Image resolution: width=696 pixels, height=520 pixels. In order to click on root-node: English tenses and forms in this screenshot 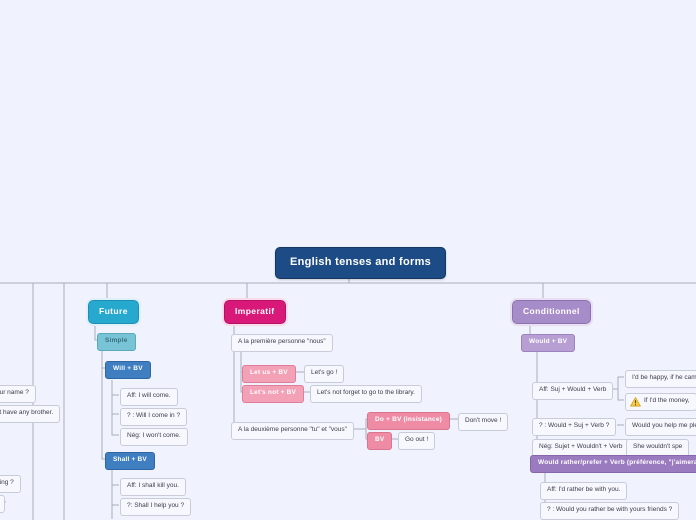, I will do `click(361, 263)`.